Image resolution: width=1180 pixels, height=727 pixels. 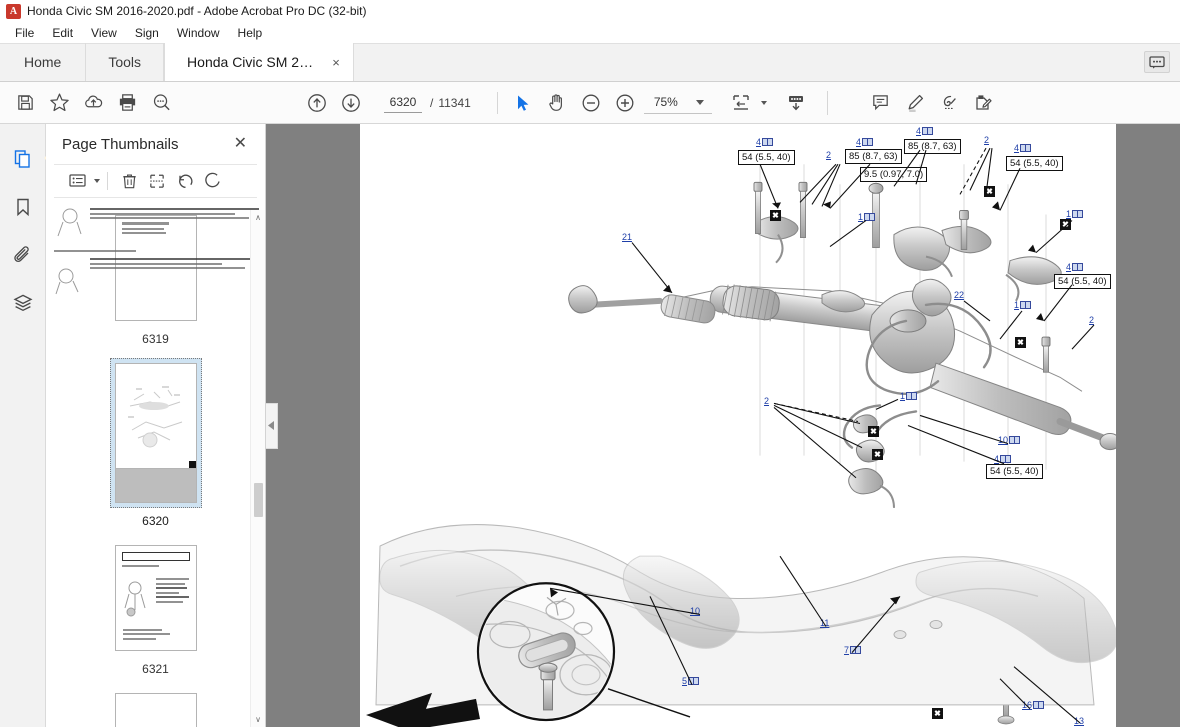 I want to click on scrollbar-thumb, so click(x=258, y=500).